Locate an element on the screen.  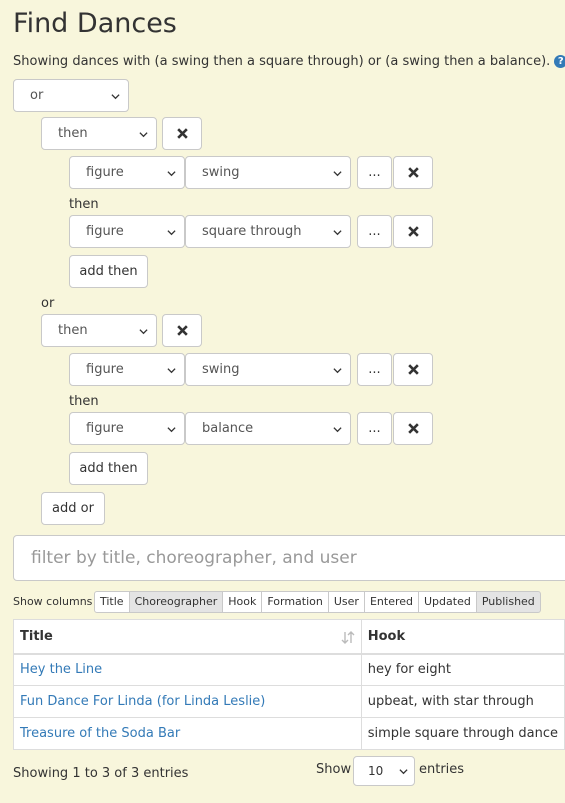
group-1-figure-1-value-select: swing is located at coordinates (268, 172).